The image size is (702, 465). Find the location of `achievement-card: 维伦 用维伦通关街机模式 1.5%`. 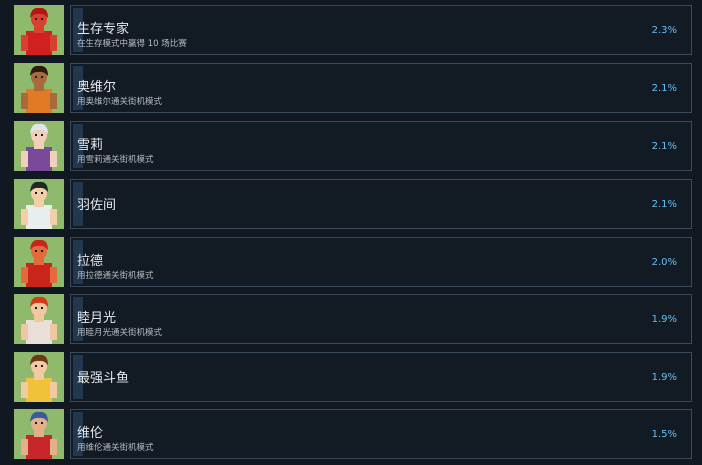

achievement-card: 维伦 用维伦通关街机模式 1.5% is located at coordinates (381, 434).